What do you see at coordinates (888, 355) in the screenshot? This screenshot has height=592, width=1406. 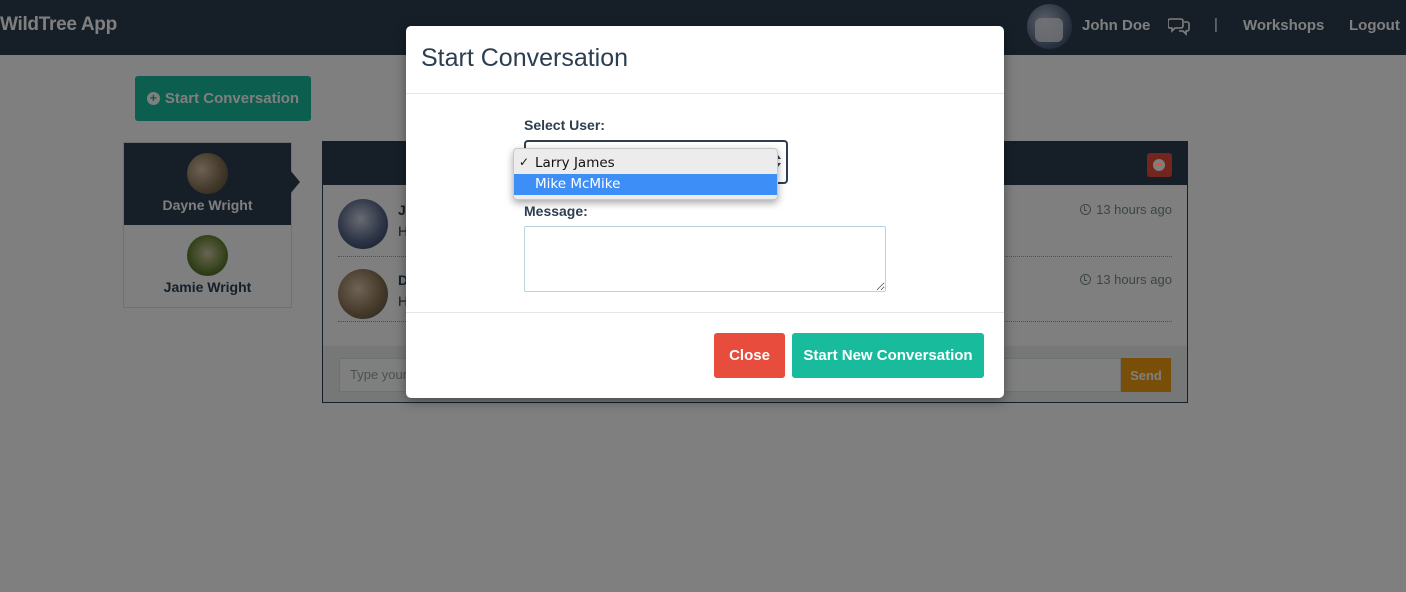 I see `start-new-conversation-button: Start New Conversation` at bounding box center [888, 355].